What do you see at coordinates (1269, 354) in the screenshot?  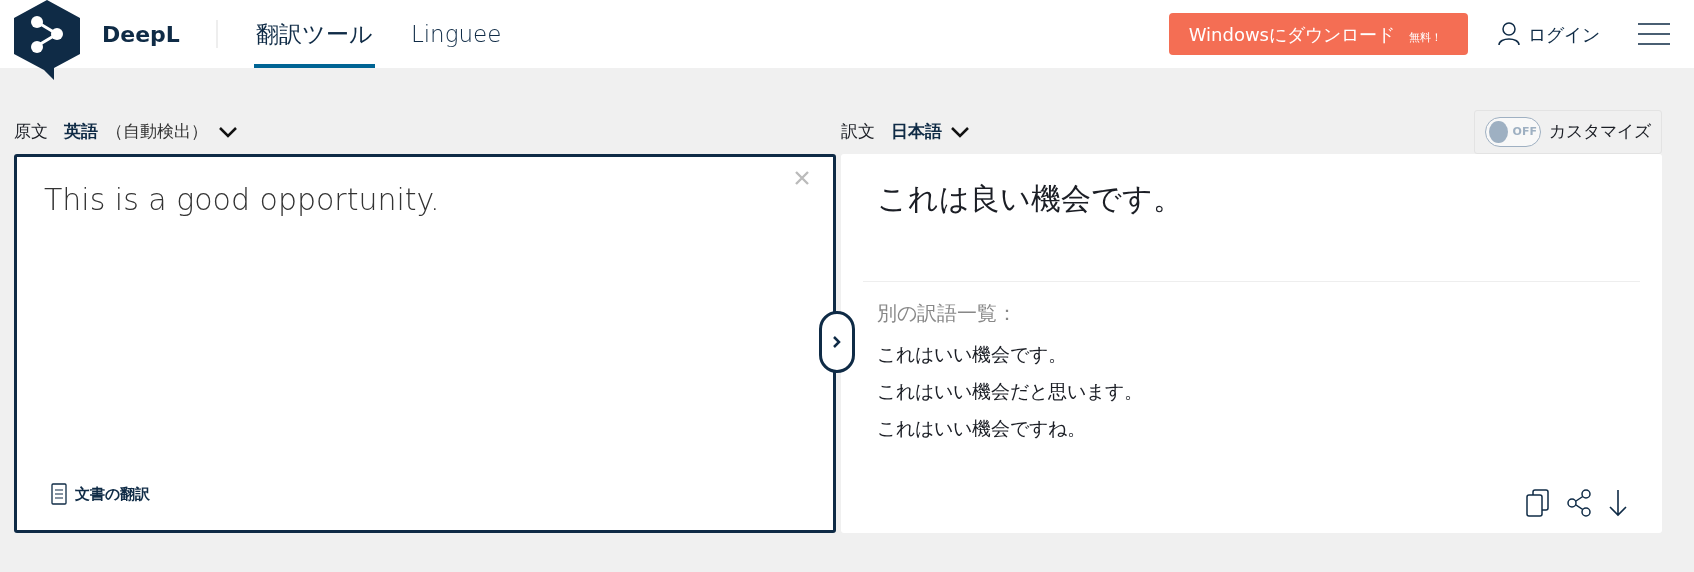 I see `alternative-translation: これはいい機会です。` at bounding box center [1269, 354].